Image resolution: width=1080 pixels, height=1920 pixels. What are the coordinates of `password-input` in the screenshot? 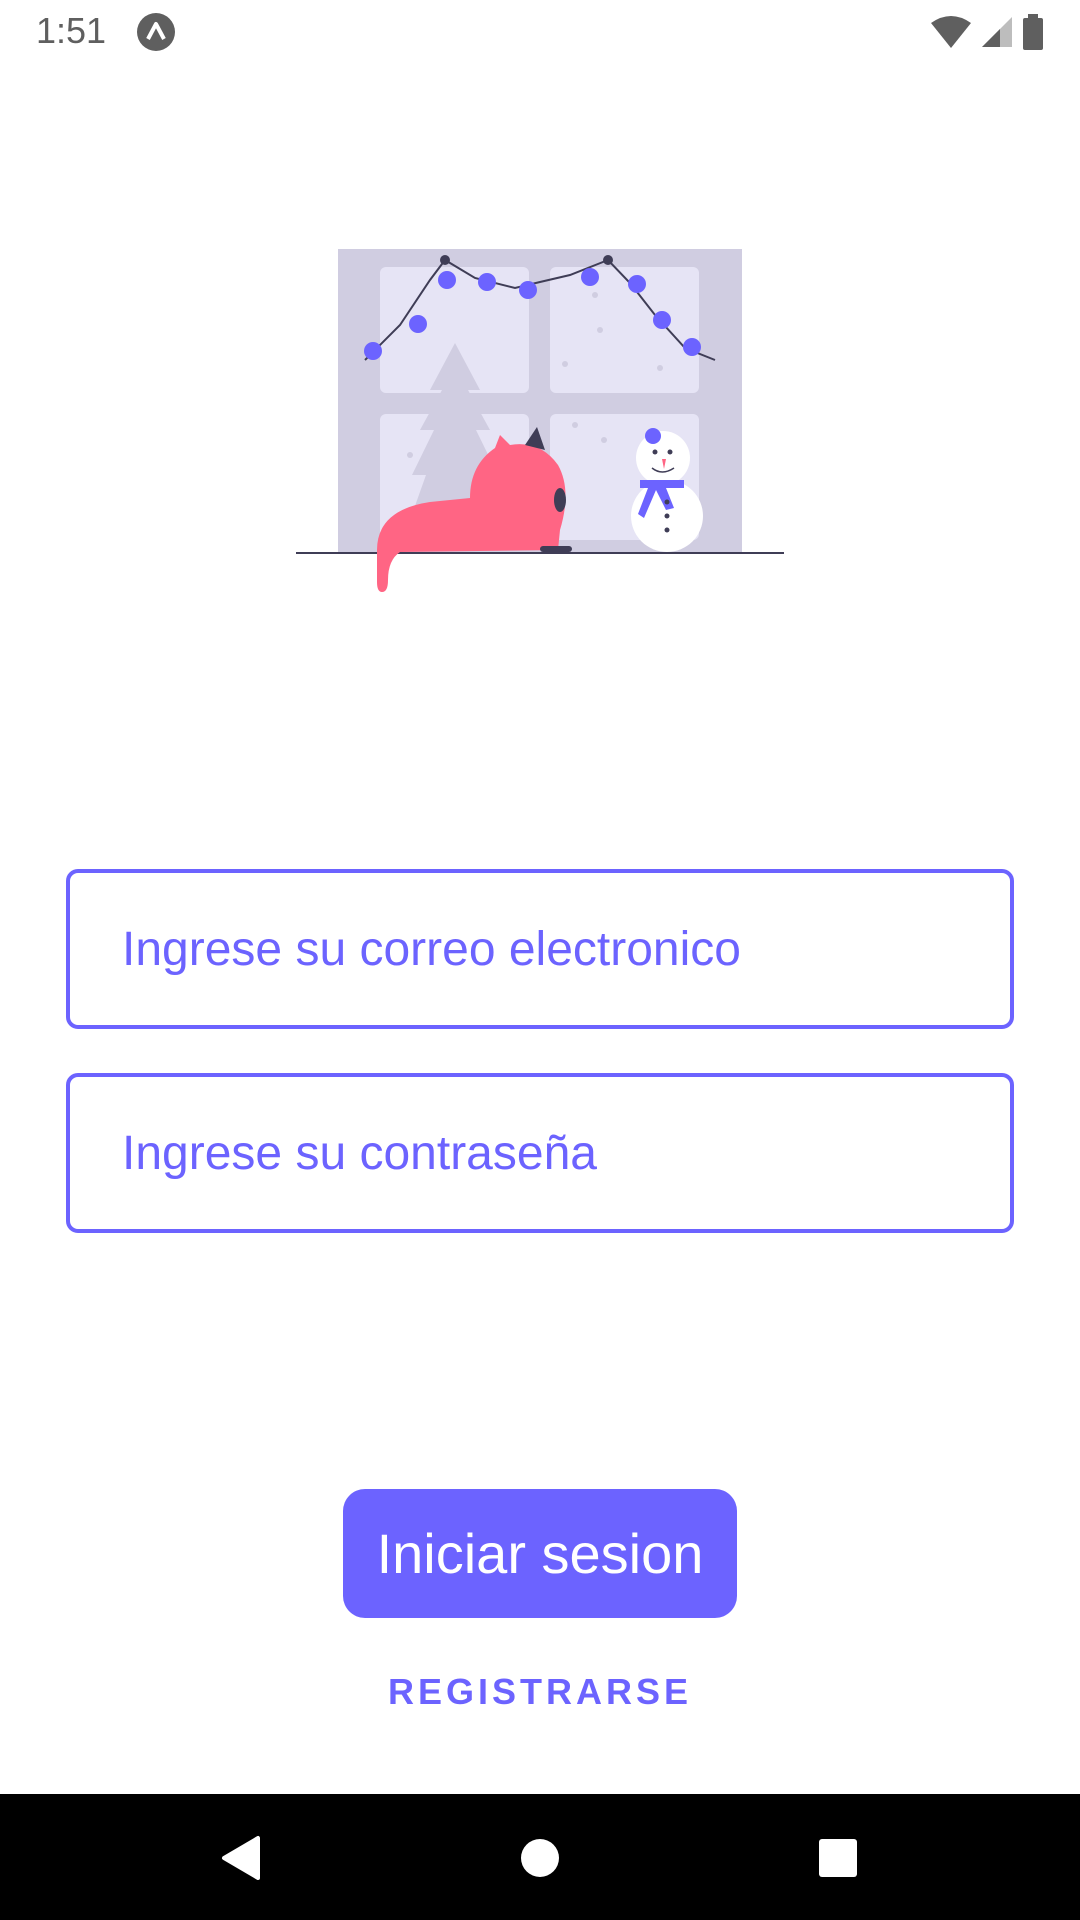 It's located at (565, 1153).